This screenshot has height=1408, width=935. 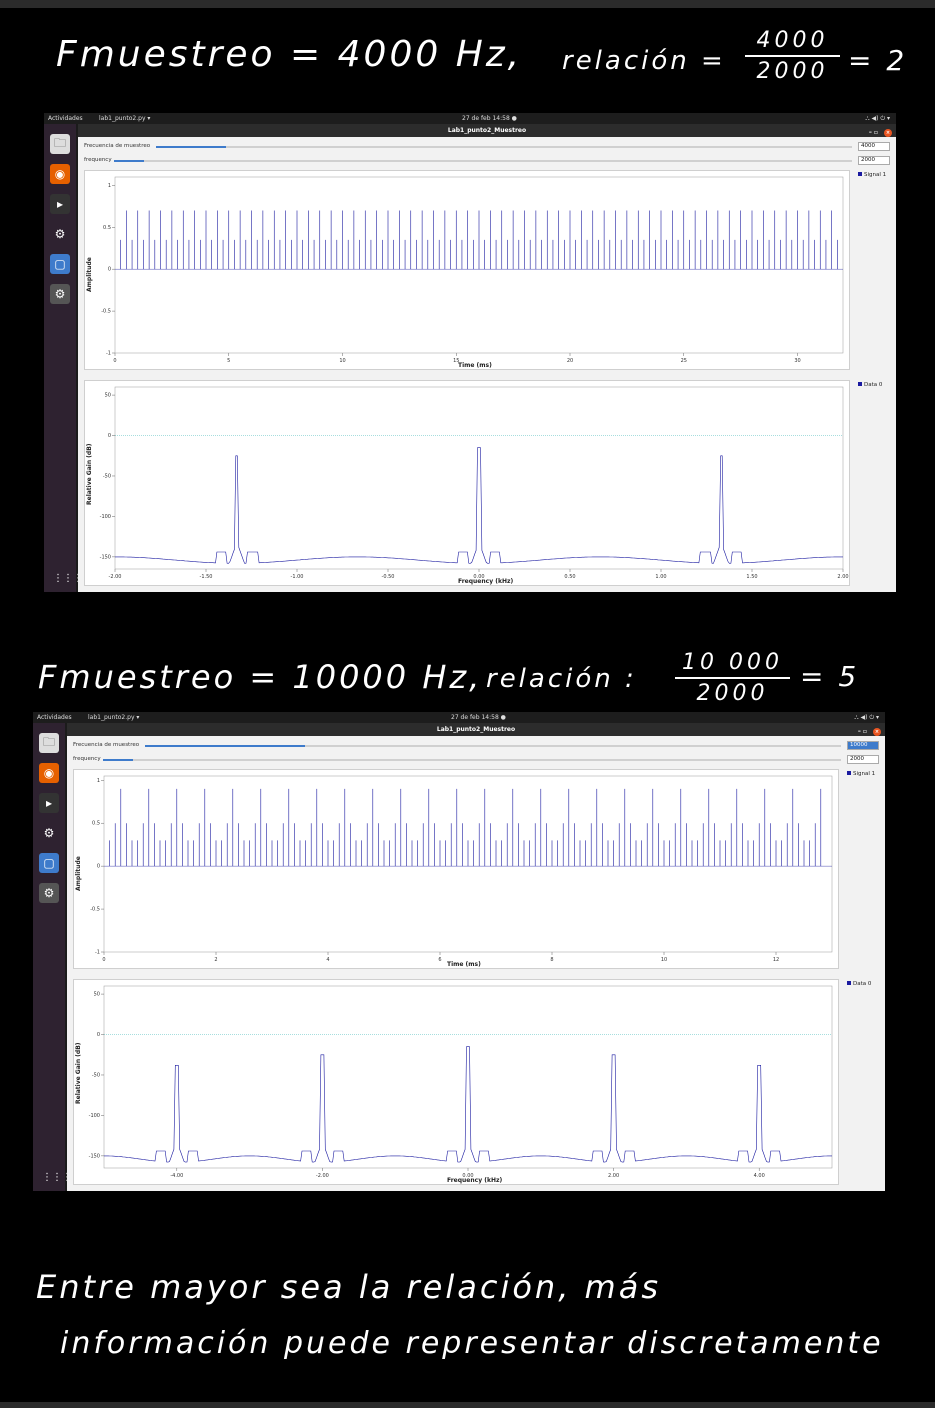 What do you see at coordinates (570, 361) in the screenshot?
I see `x-tick-label: 20` at bounding box center [570, 361].